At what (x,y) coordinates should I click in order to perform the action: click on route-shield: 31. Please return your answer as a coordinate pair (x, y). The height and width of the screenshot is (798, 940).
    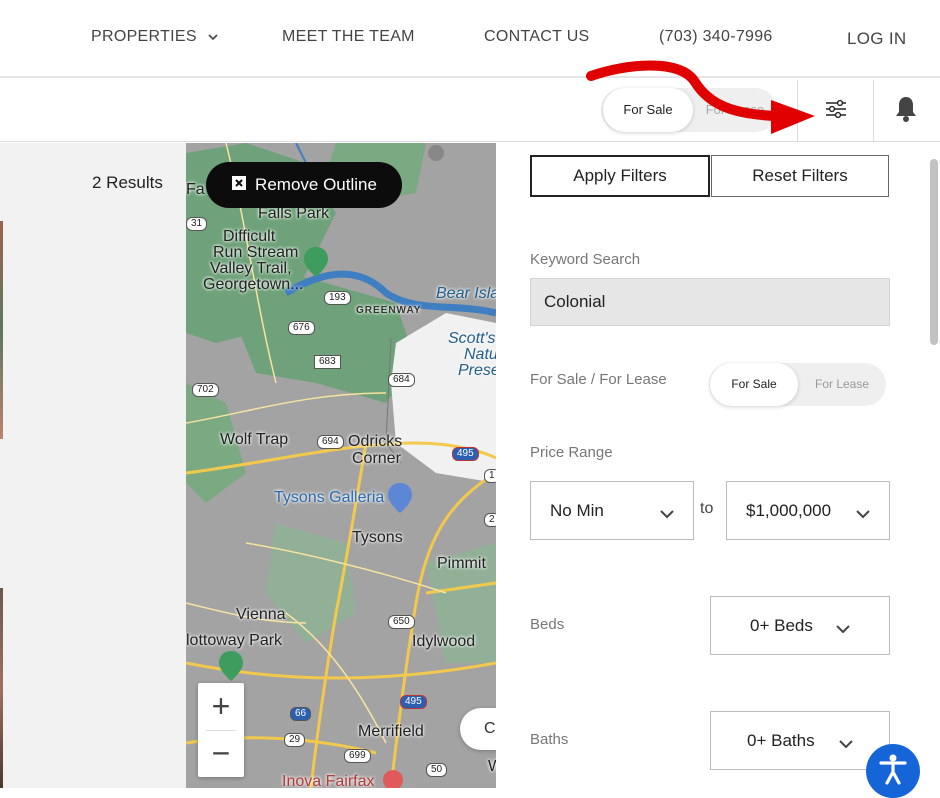
    Looking at the image, I should click on (197, 224).